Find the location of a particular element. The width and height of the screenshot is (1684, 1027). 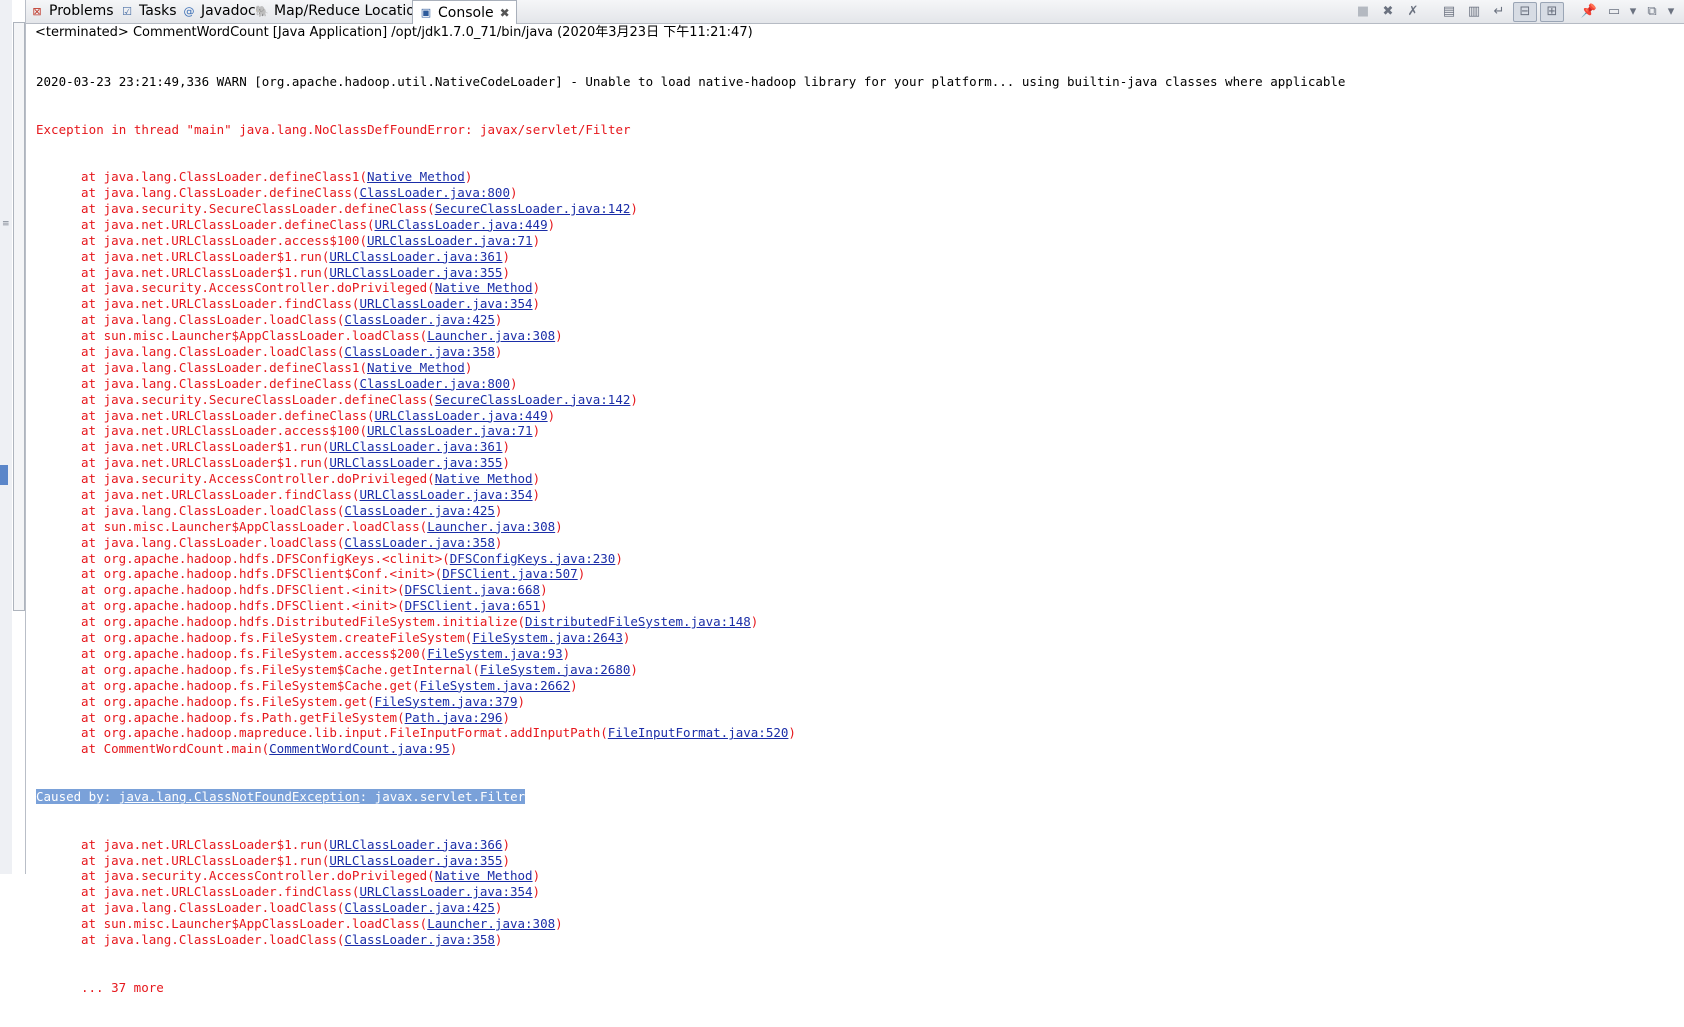

source-link: URLClassLoader.java:366 is located at coordinates (415, 844).